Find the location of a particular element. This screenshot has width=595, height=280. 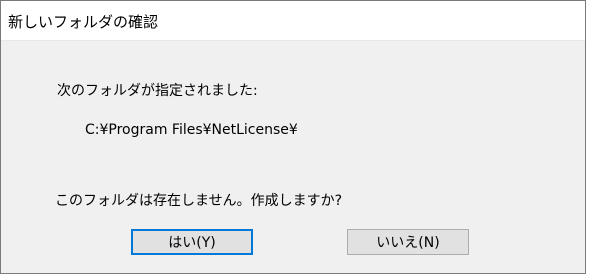

message-folder-specified: 次のフォルダが指定されました: is located at coordinates (157, 91).